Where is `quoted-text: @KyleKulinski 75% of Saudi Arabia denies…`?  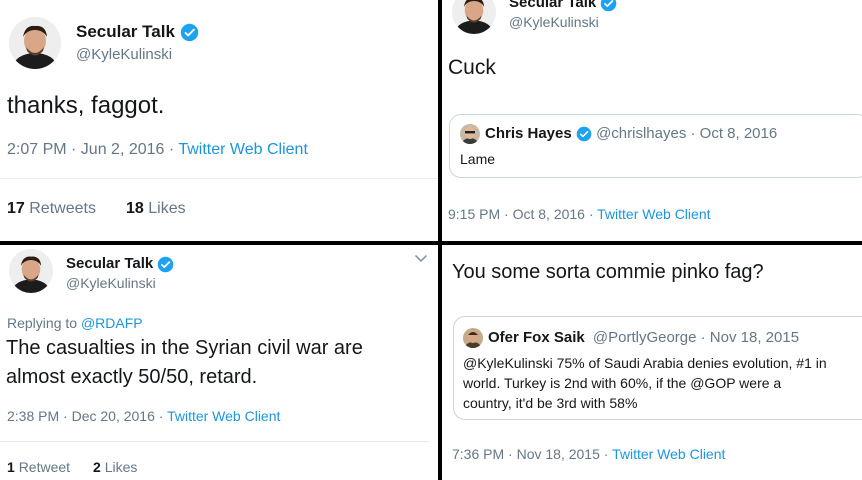 quoted-text: @KyleKulinski 75% of Saudi Arabia denies… is located at coordinates (645, 383).